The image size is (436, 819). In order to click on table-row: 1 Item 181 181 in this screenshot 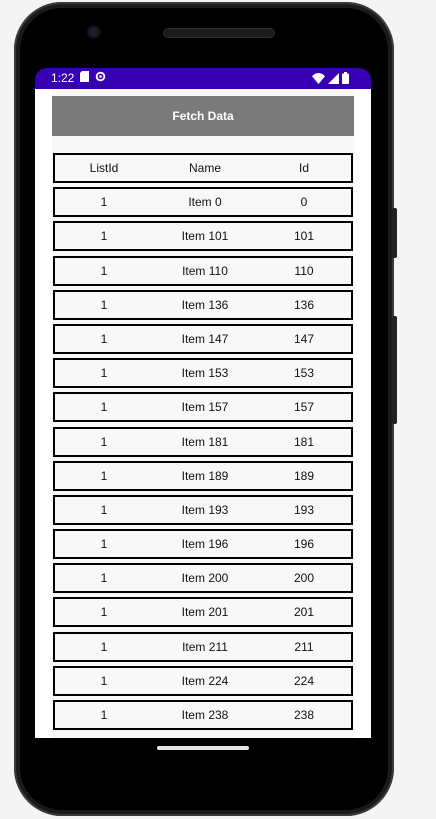, I will do `click(203, 441)`.